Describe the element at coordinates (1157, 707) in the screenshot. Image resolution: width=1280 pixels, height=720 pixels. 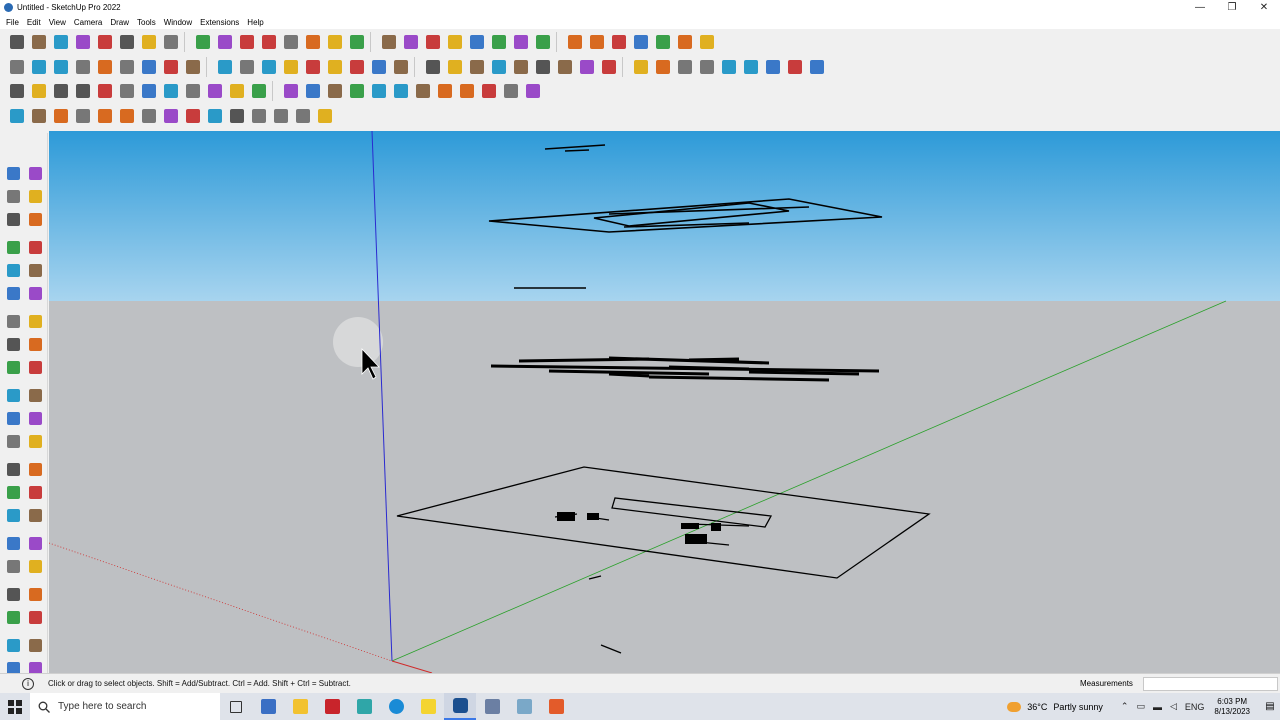
I see `network-icon: ▬` at that location.